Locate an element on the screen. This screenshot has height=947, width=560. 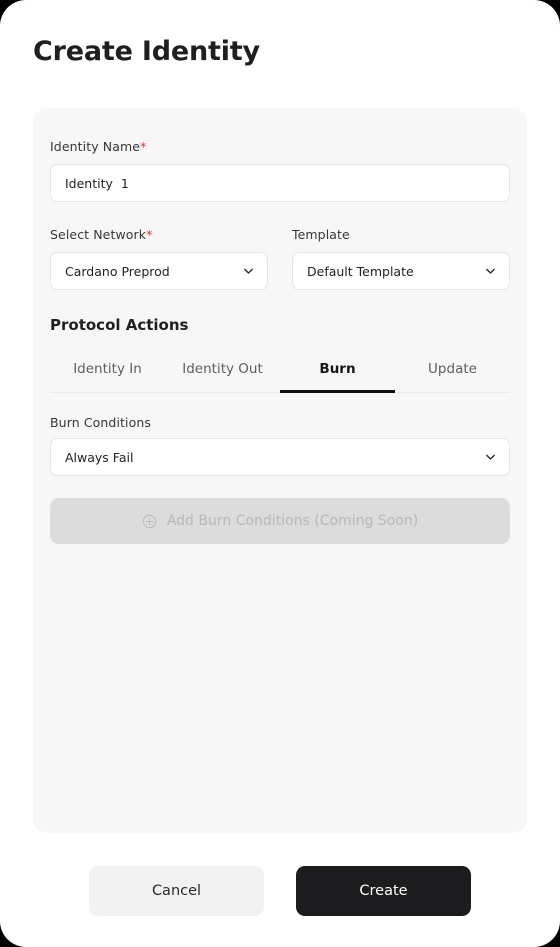
identity-name-input is located at coordinates (280, 183).